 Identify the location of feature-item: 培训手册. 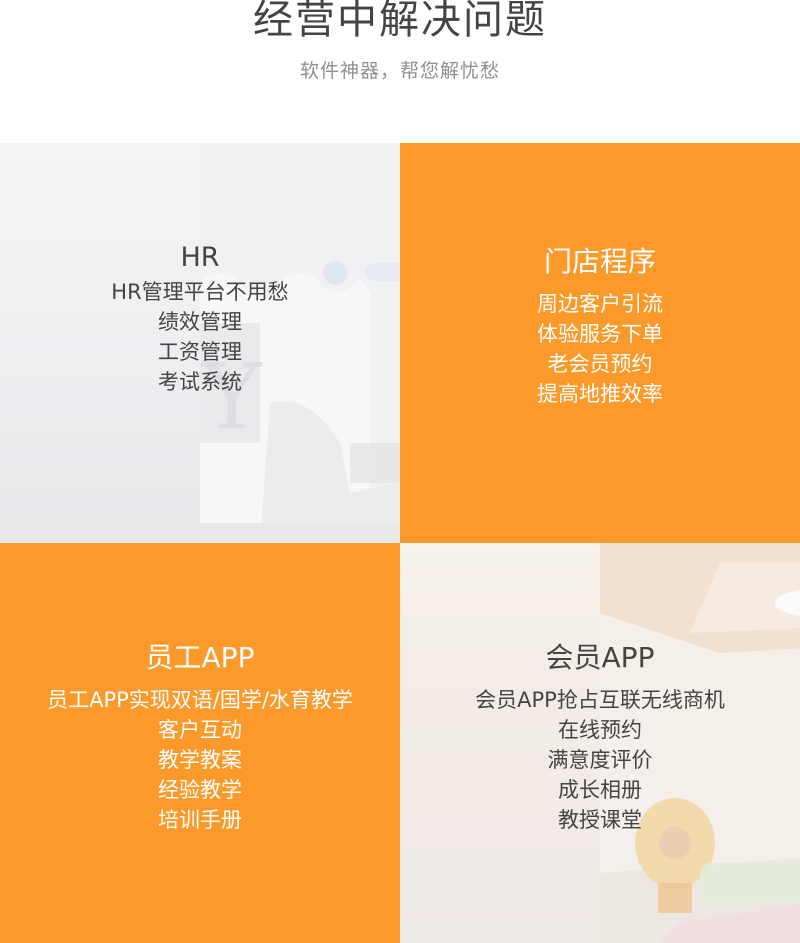
(200, 820).